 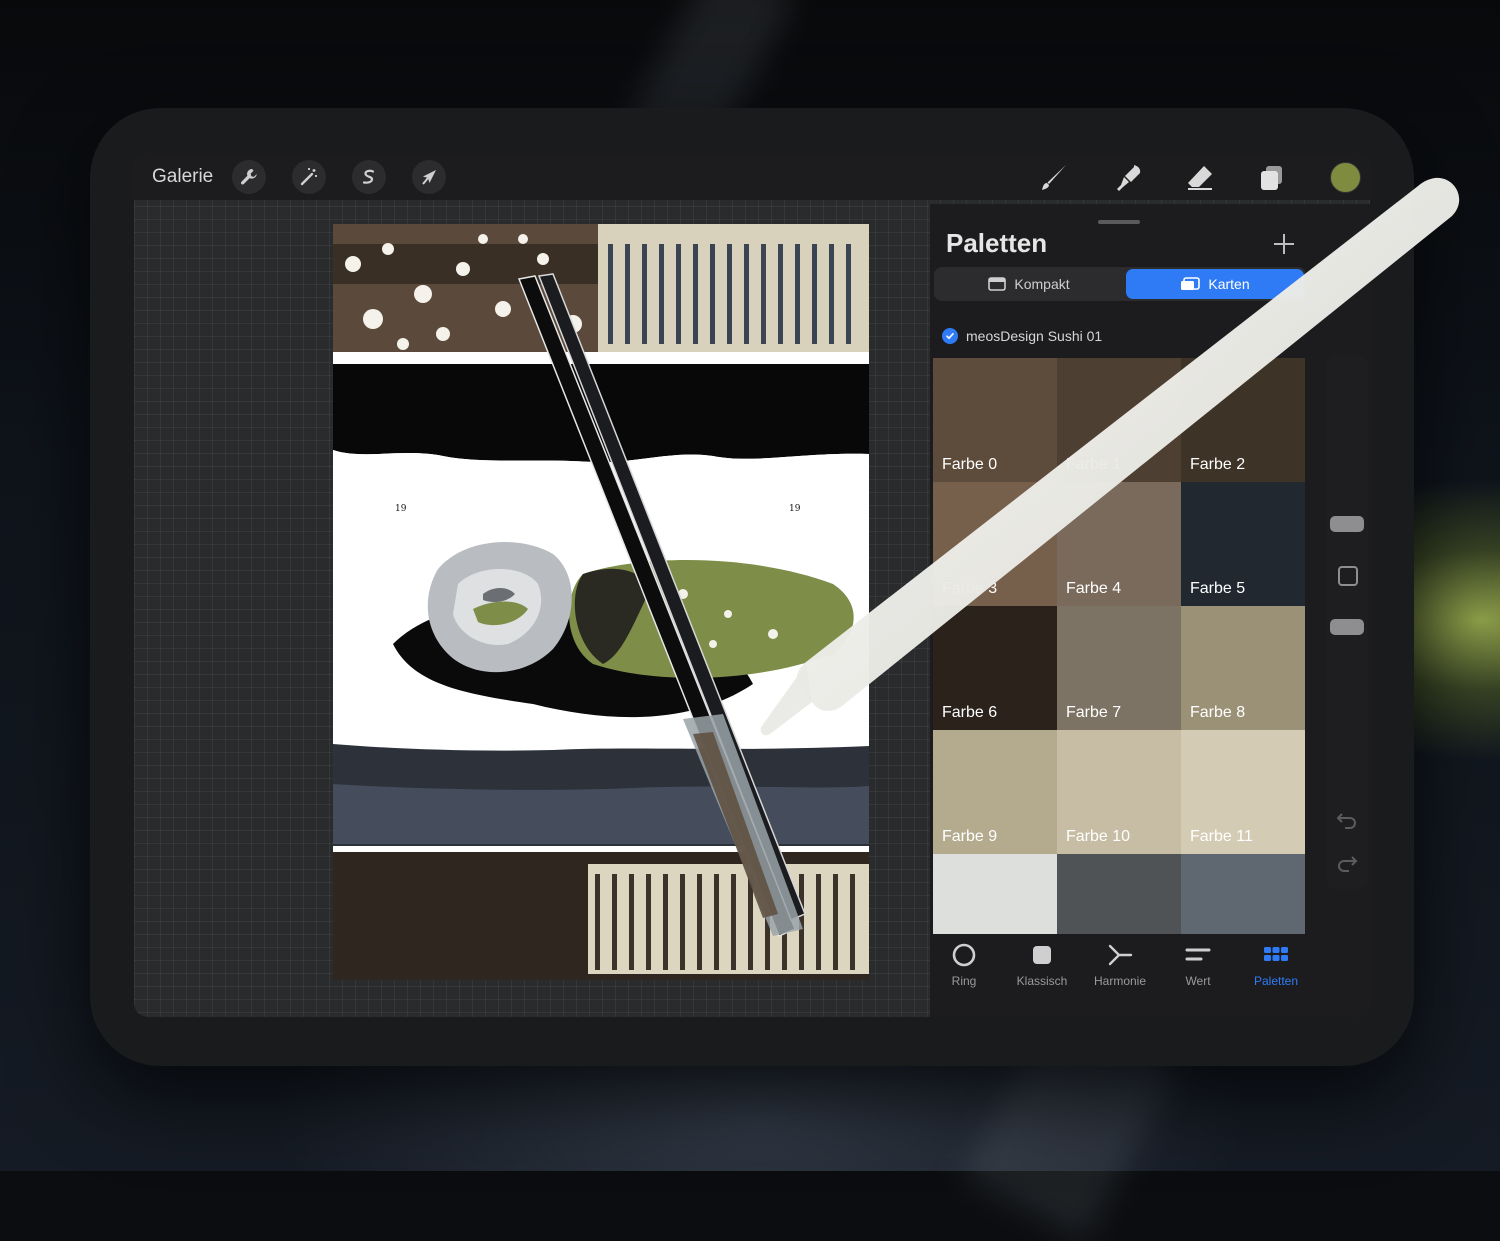 What do you see at coordinates (964, 981) in the screenshot?
I see `nav-ring-label: Ring` at bounding box center [964, 981].